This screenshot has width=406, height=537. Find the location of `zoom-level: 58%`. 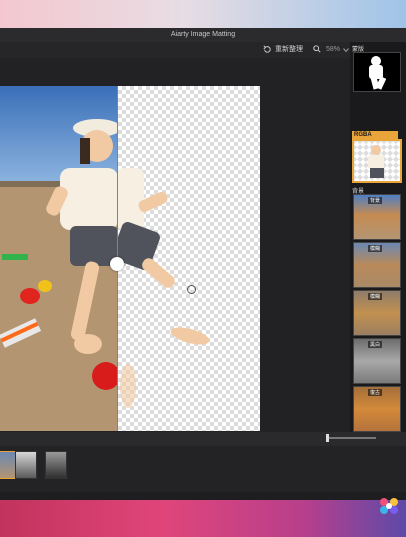

zoom-level: 58% is located at coordinates (333, 50).